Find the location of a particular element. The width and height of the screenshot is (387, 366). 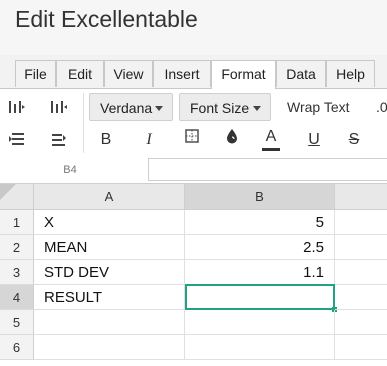

app-title: Edit Excellentable is located at coordinates (106, 19).